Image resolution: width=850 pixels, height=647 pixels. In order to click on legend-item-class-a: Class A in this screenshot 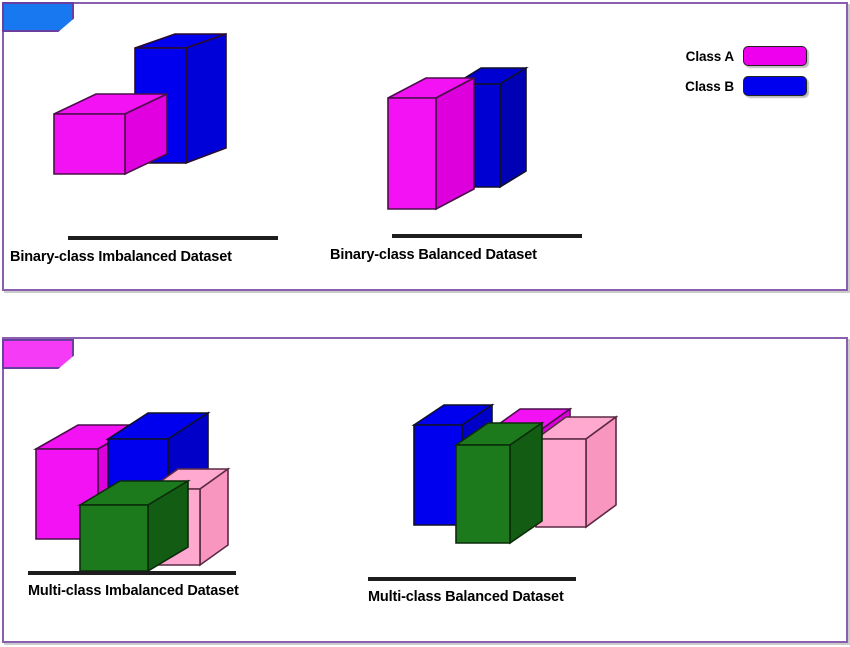, I will do `click(731, 56)`.